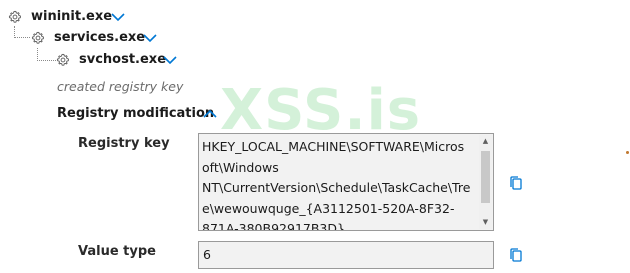 Image resolution: width=630 pixels, height=273 pixels. I want to click on registry-key-label: Registry key, so click(124, 143).